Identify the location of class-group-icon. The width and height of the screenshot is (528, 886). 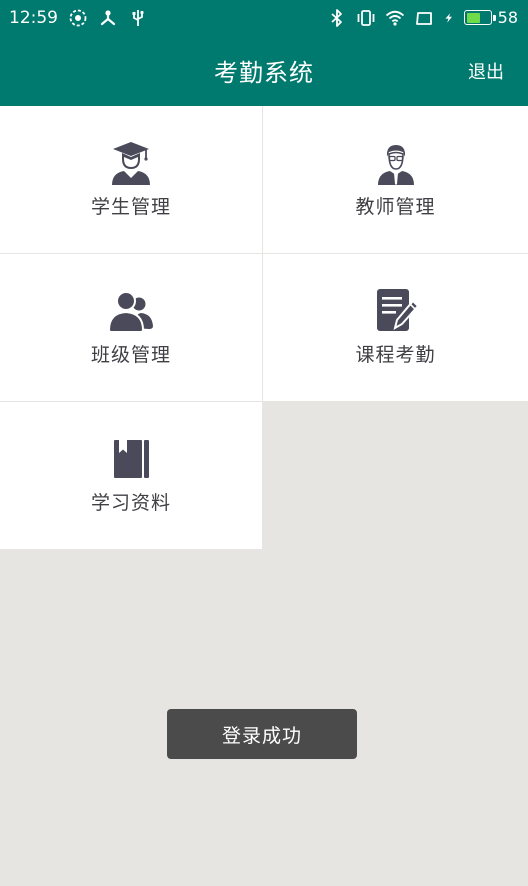
(130, 312).